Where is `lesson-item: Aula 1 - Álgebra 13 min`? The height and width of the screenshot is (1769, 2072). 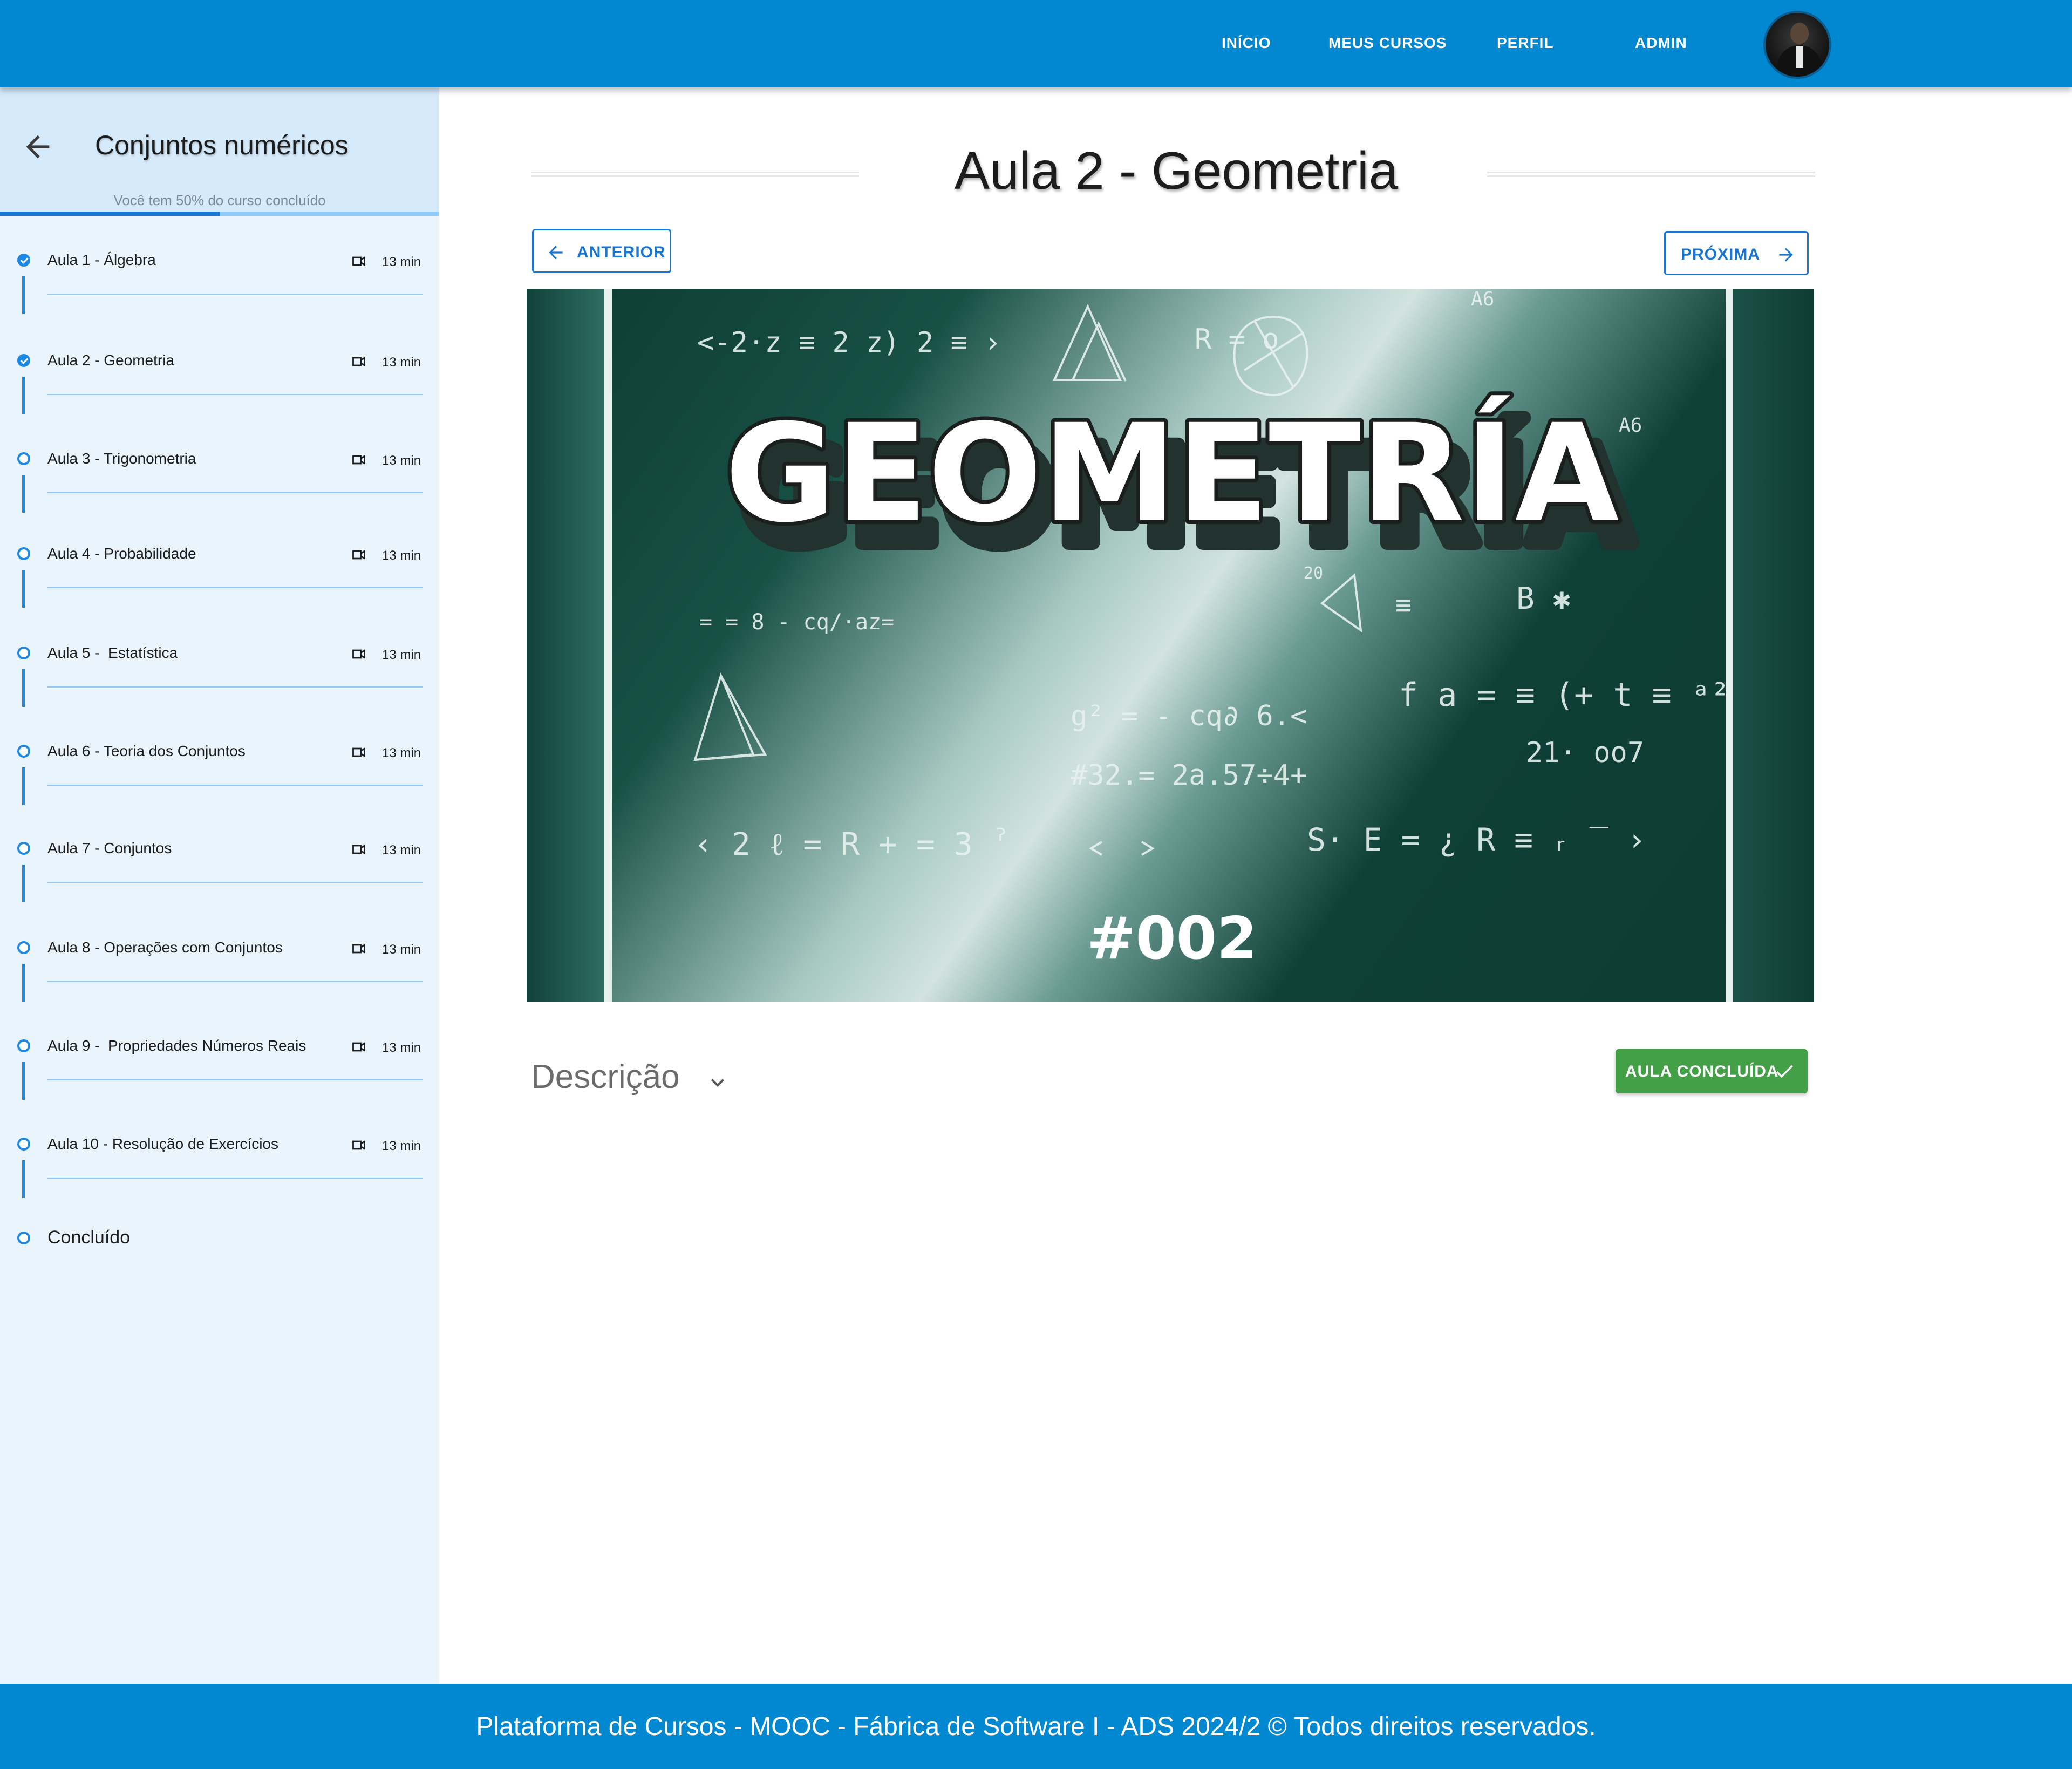 lesson-item: Aula 1 - Álgebra 13 min is located at coordinates (219, 261).